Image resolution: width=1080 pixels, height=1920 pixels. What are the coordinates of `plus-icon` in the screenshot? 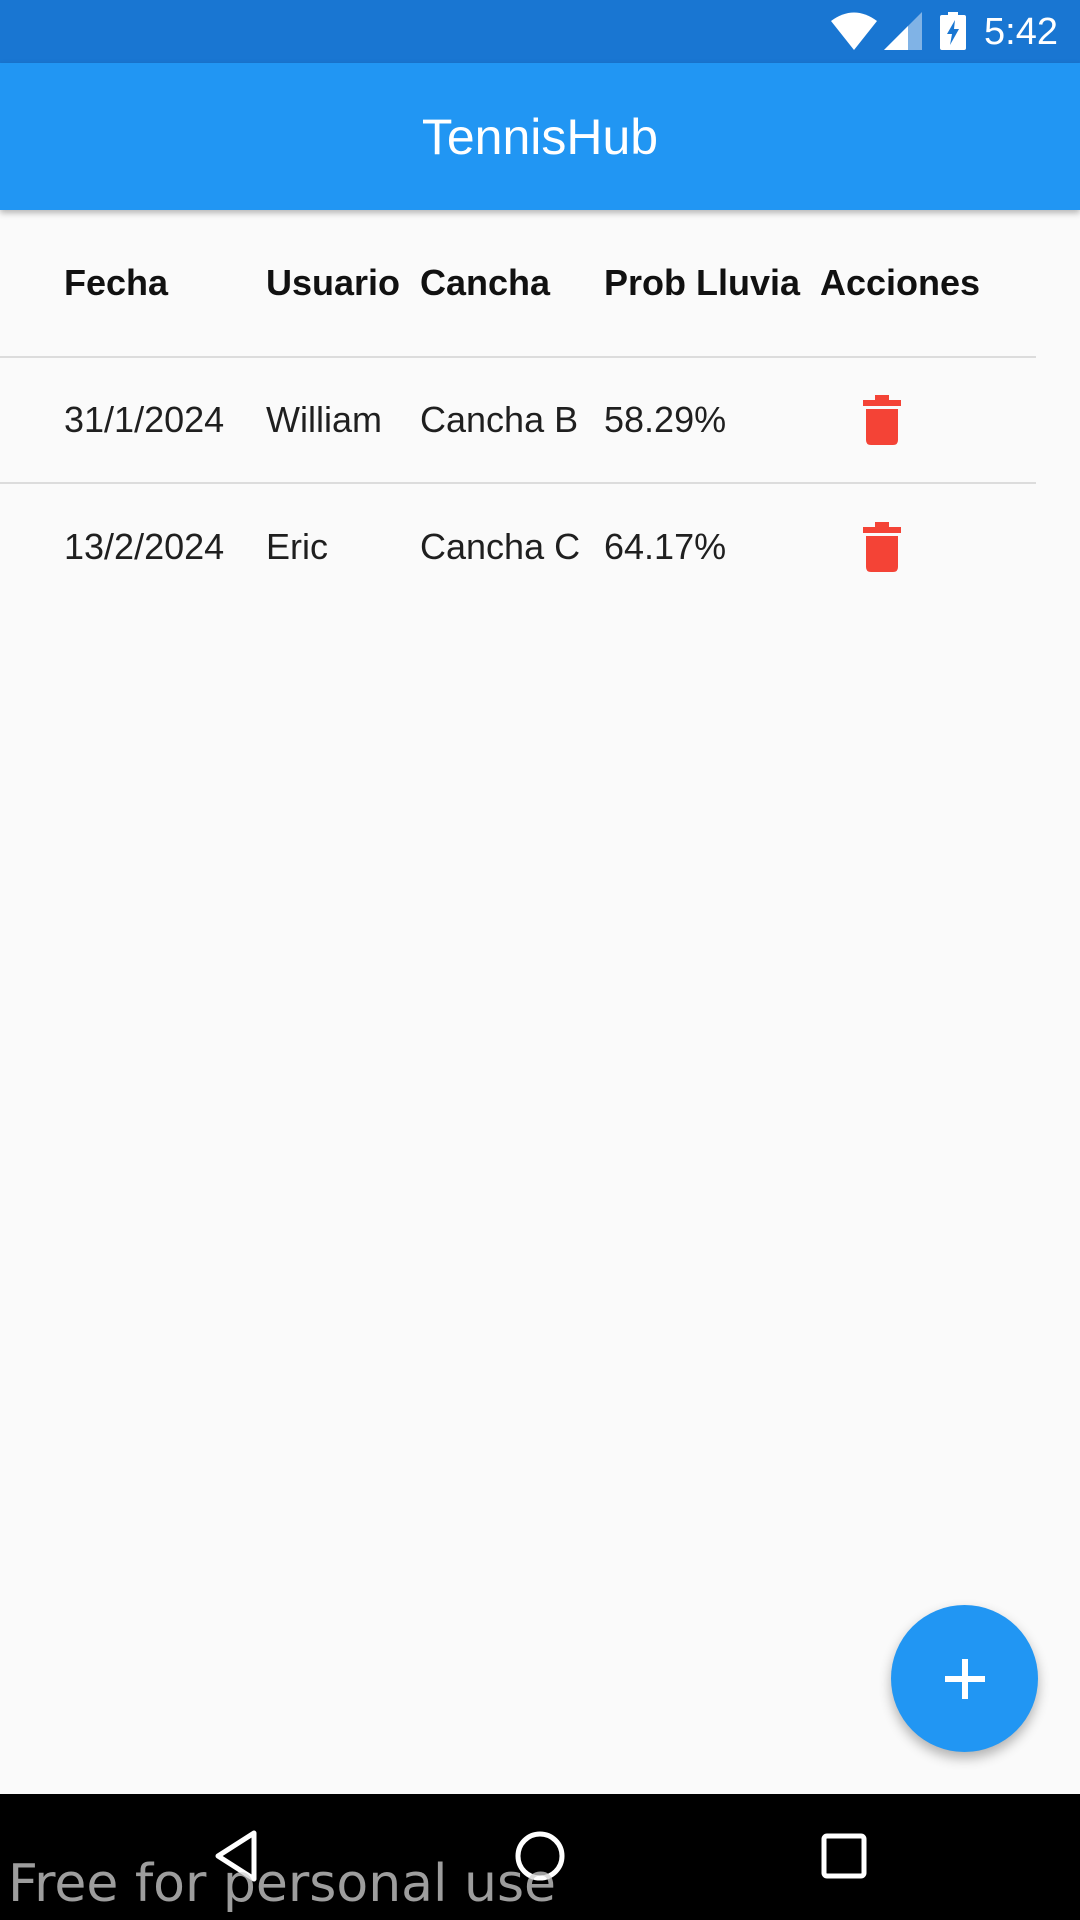 It's located at (964, 1678).